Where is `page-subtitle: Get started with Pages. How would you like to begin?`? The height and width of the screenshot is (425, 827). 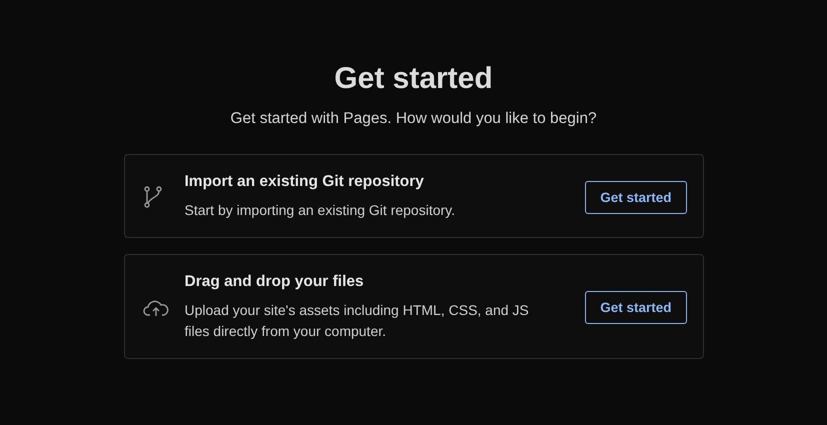 page-subtitle: Get started with Pages. How would you like to begin? is located at coordinates (413, 119).